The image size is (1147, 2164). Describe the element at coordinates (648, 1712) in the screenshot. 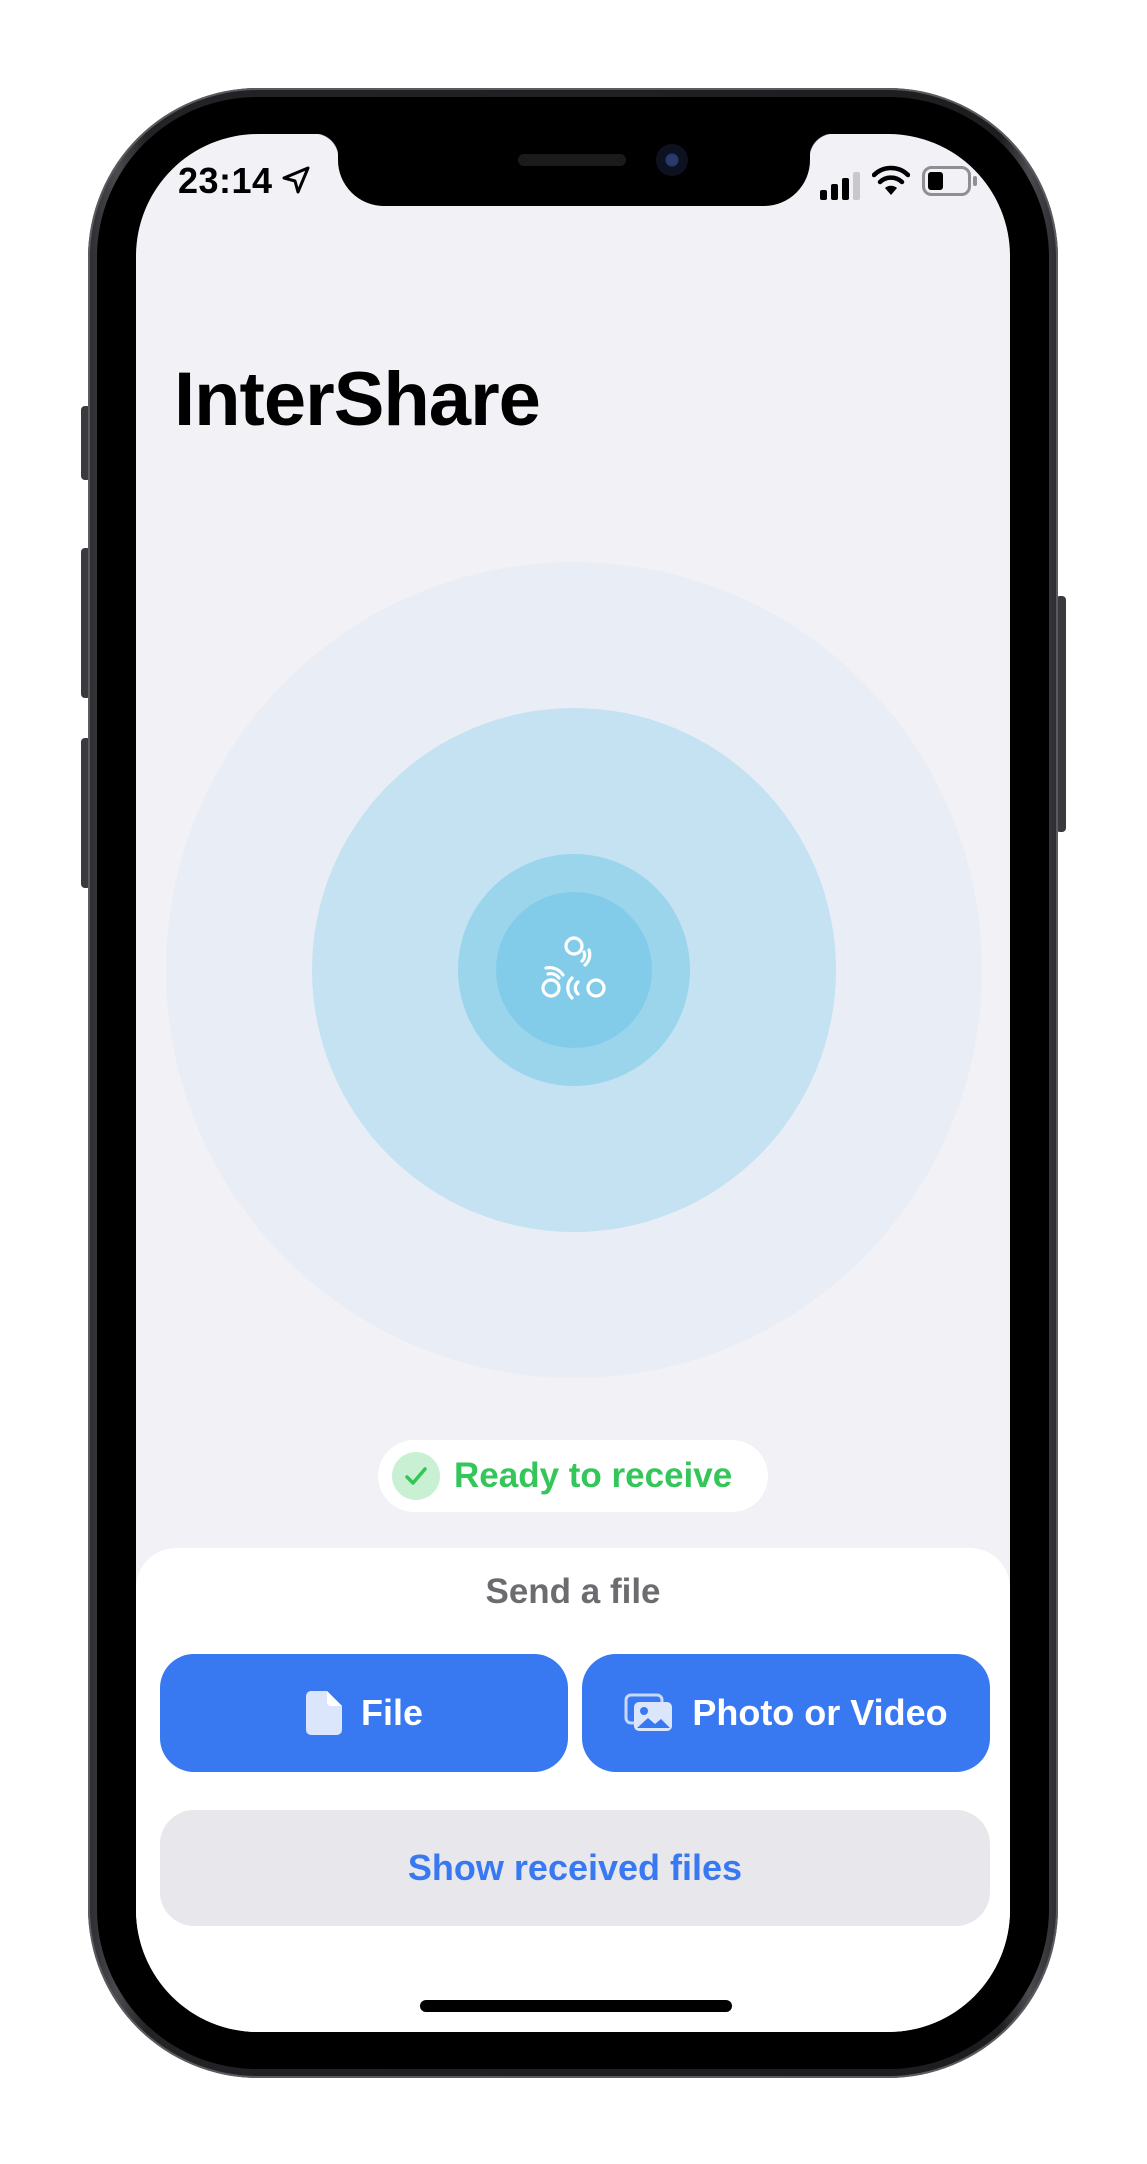

I see `photos-icon` at that location.